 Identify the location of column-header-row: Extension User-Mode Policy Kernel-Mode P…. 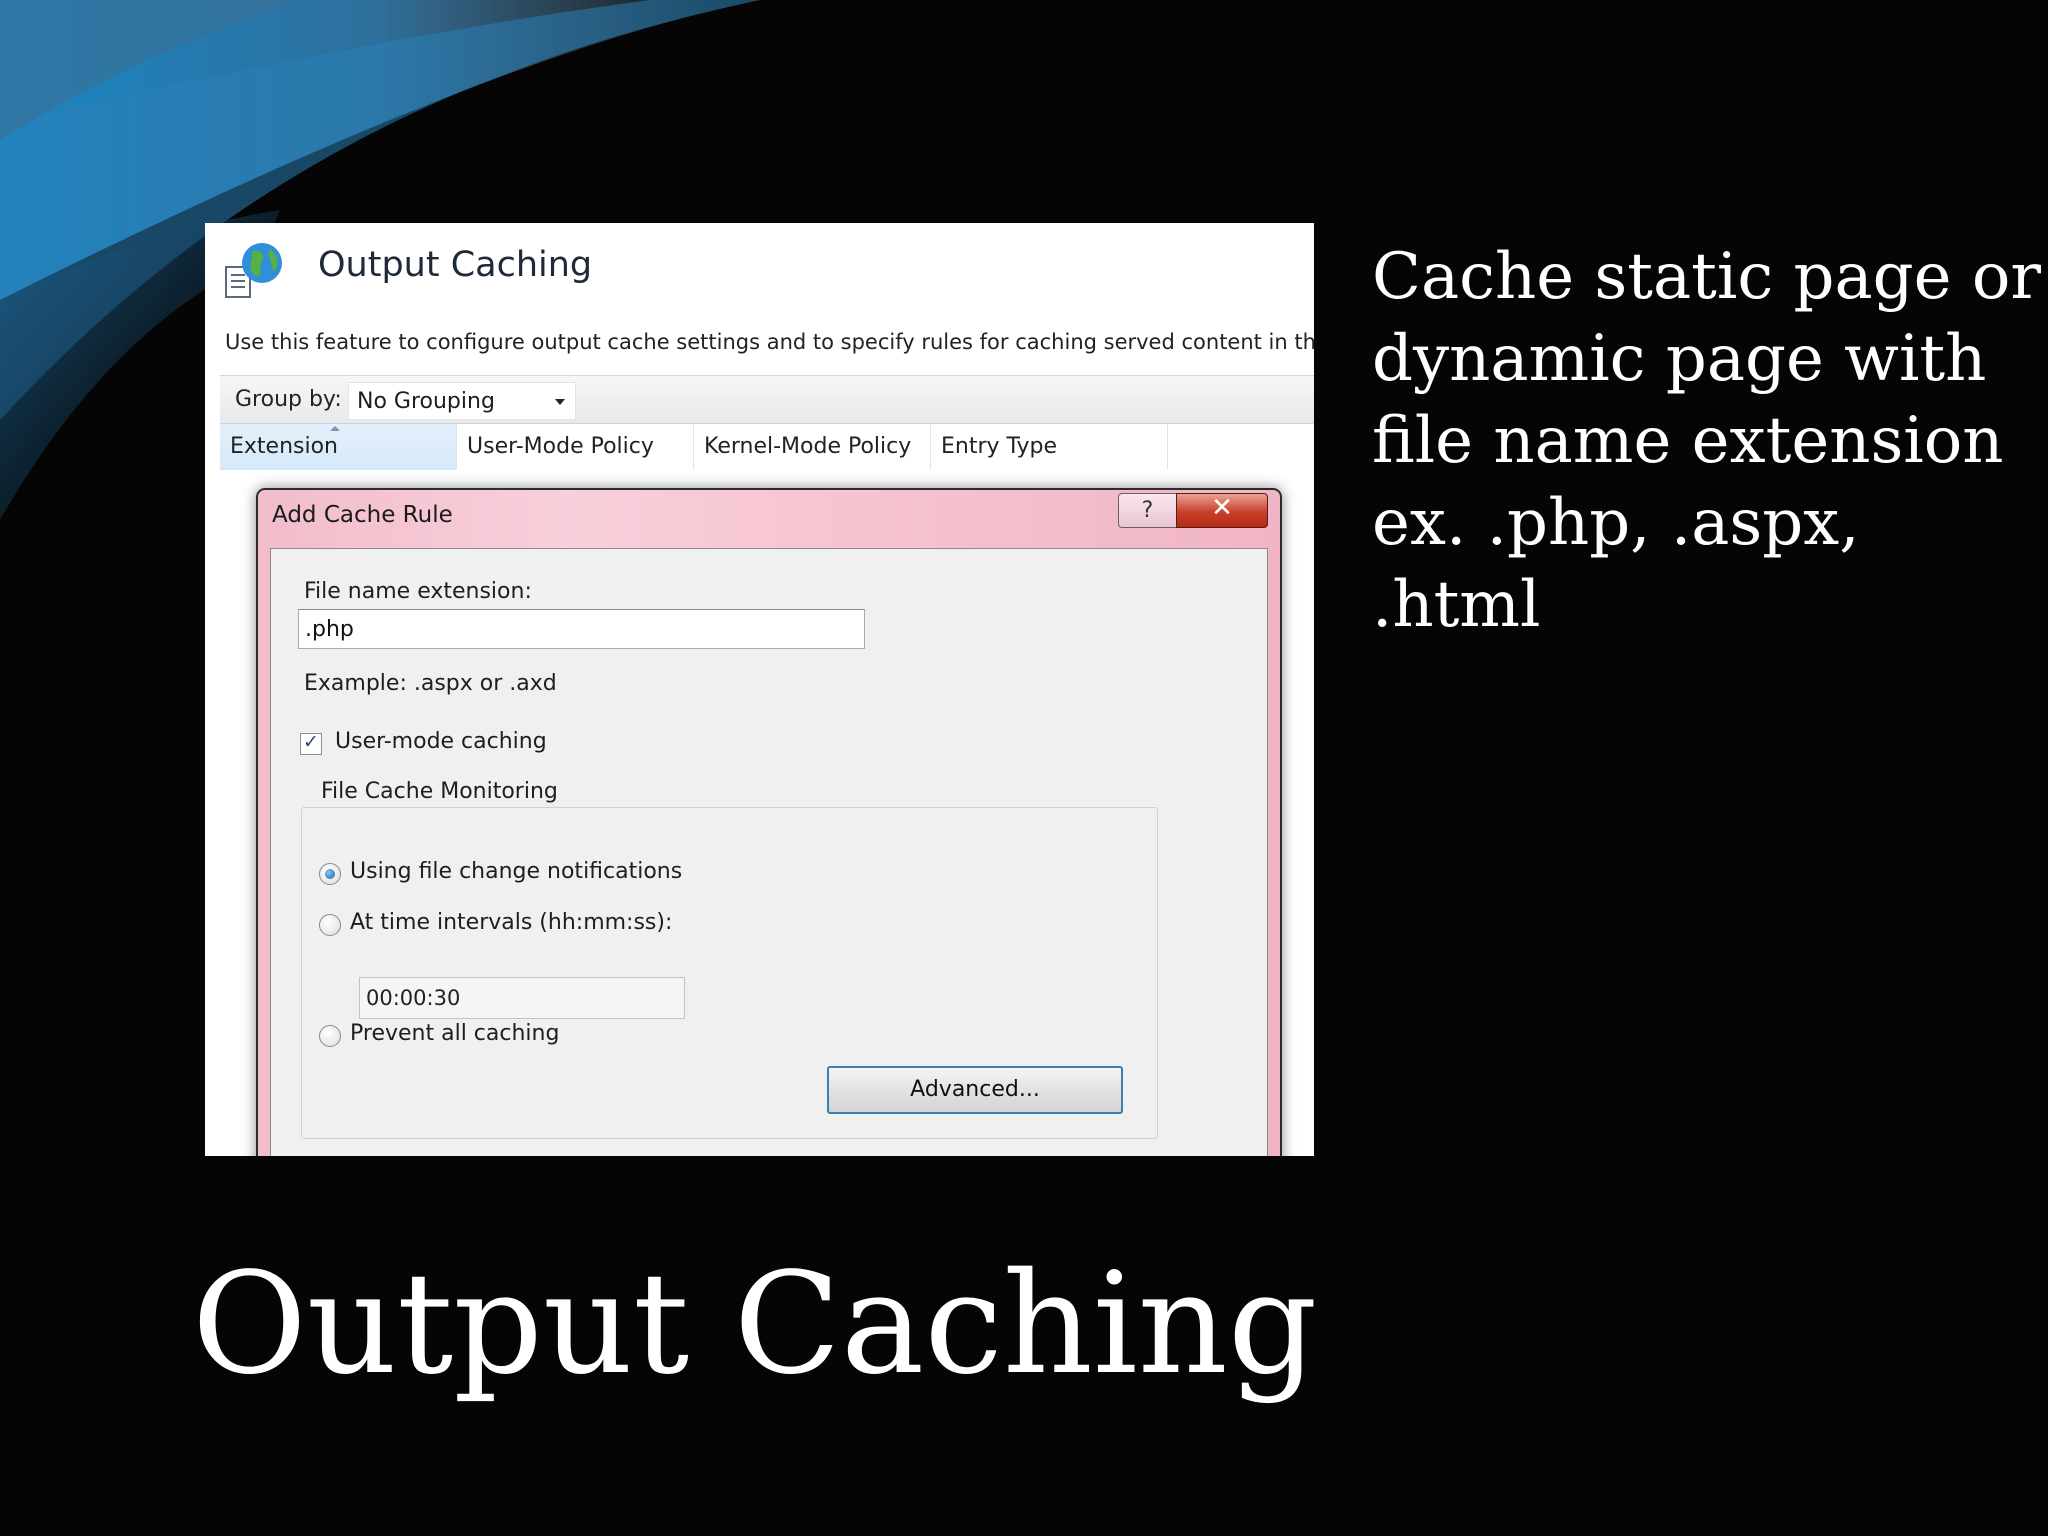
(767, 447).